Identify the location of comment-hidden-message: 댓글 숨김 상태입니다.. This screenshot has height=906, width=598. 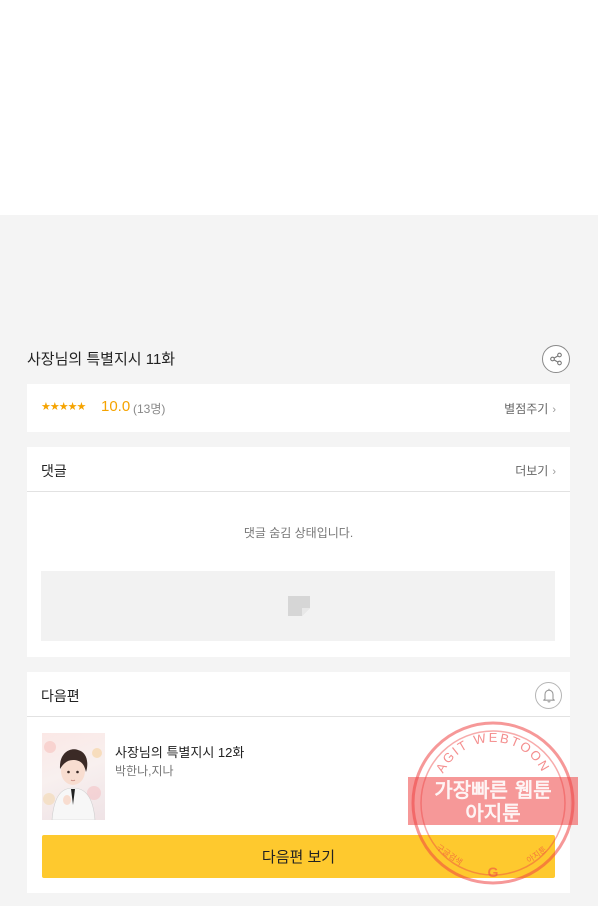
(298, 533).